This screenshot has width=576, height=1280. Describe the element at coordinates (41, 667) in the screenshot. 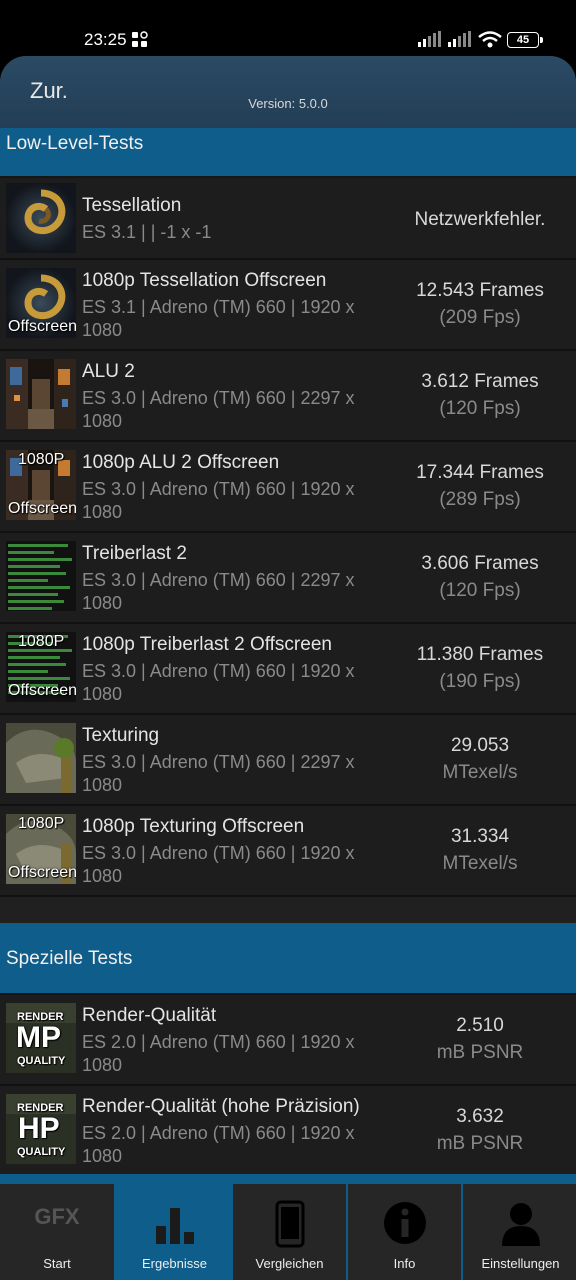

I see `driver-overhead-offscreen-thumbnail: 1080P Offscreen` at that location.